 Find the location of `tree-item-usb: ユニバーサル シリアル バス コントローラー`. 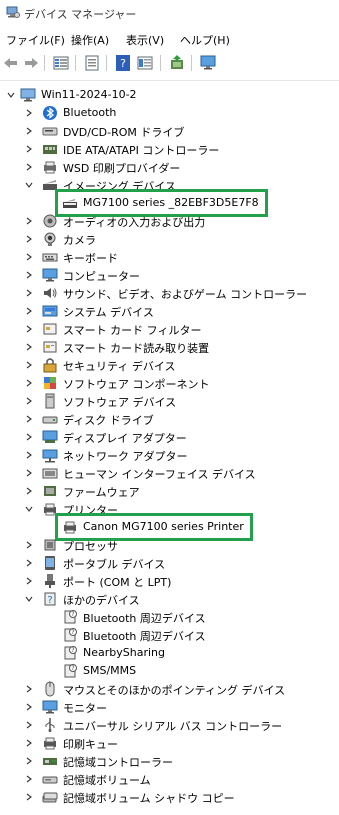

tree-item-usb: ユニバーサル シリアル バス コントローラー is located at coordinates (169, 725).